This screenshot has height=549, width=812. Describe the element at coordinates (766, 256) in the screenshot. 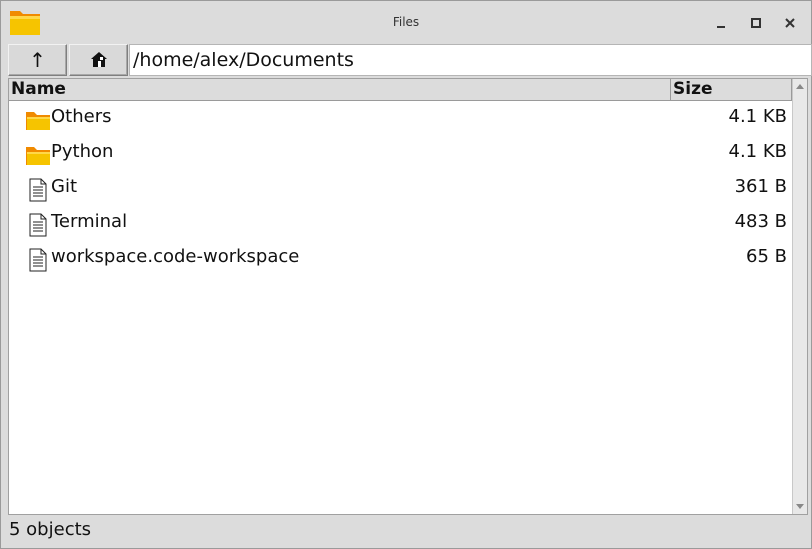

I see `file-size: 65 B` at that location.